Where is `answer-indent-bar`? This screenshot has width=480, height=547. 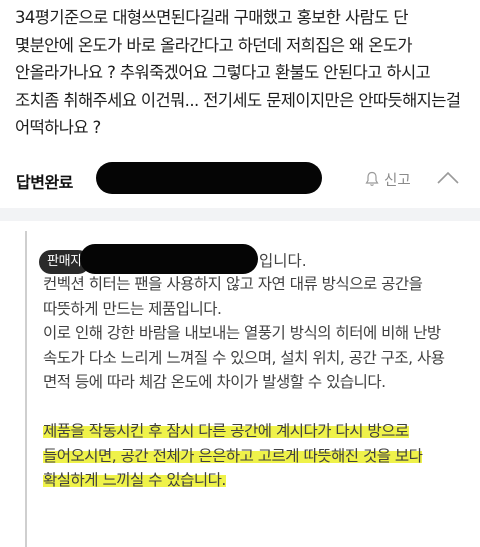 answer-indent-bar is located at coordinates (26, 389).